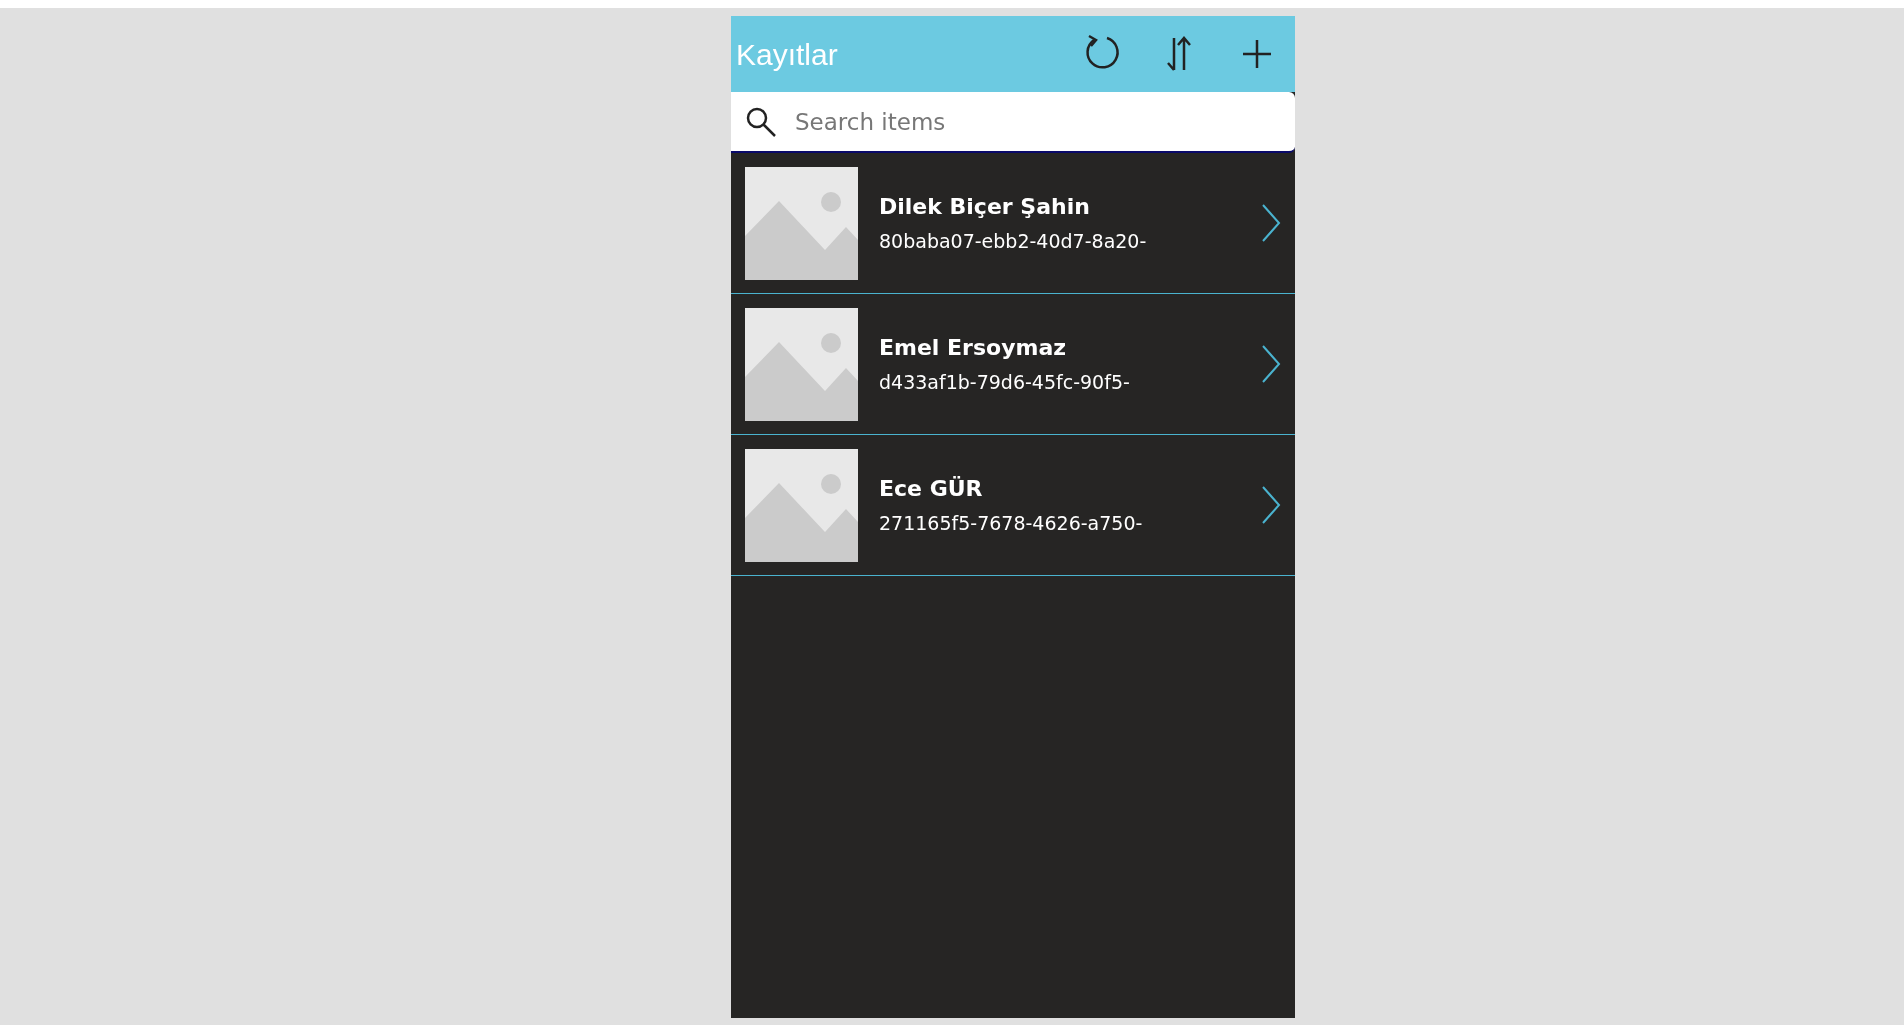  What do you see at coordinates (1011, 524) in the screenshot?
I see `item-id: 271165f5-7678-4626-a750-` at bounding box center [1011, 524].